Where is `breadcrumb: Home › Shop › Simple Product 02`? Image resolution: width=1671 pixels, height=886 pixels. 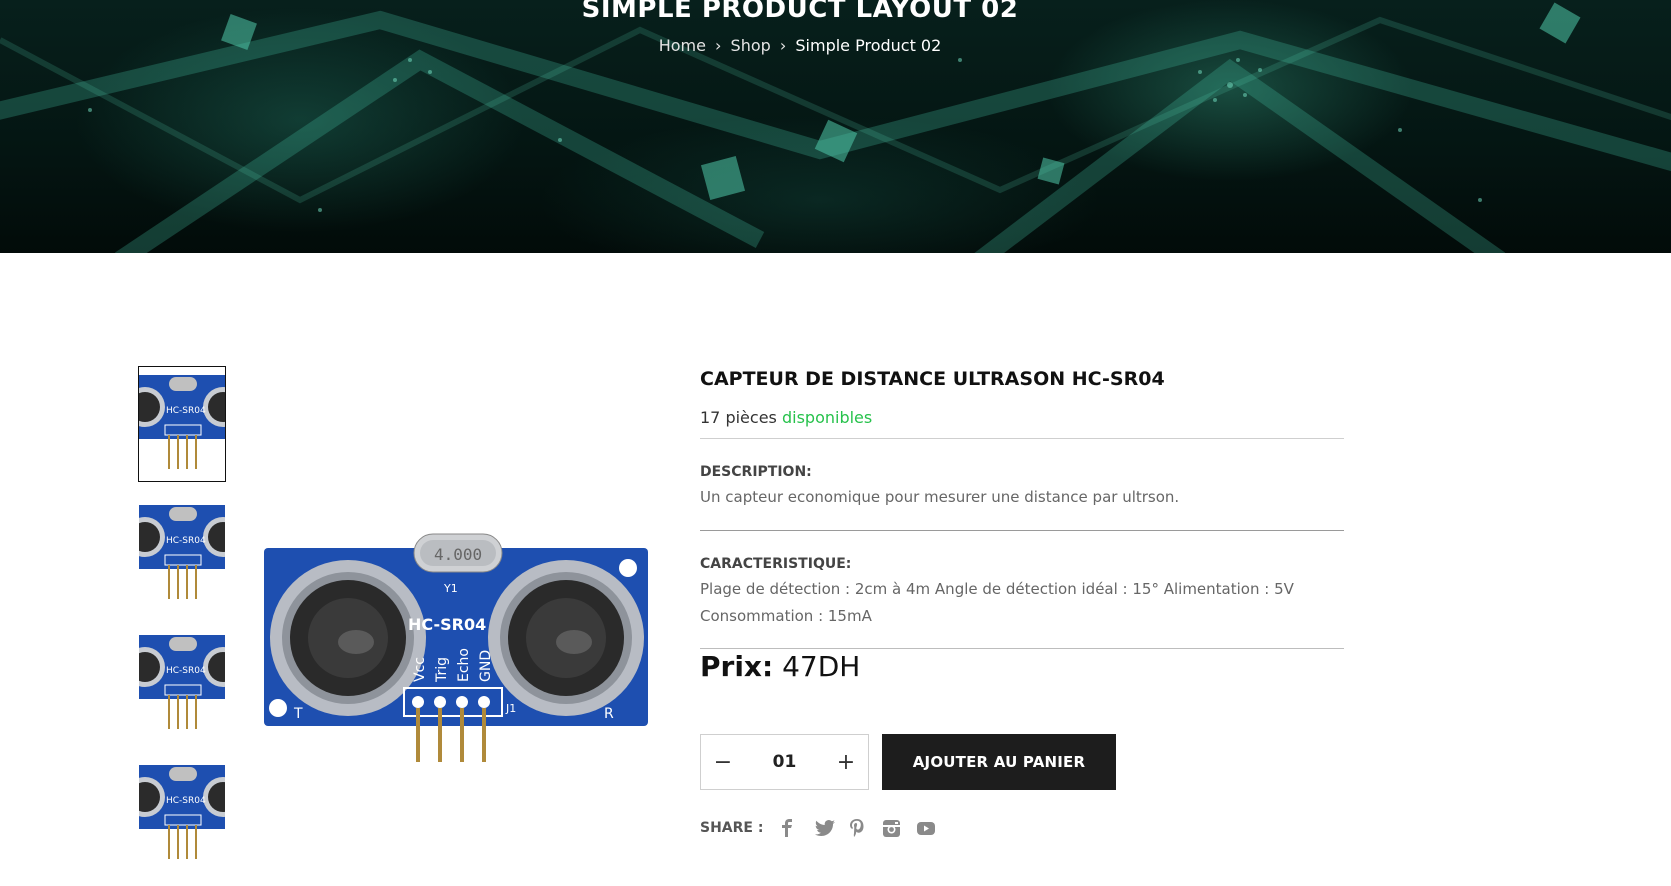
breadcrumb: Home › Shop › Simple Product 02 is located at coordinates (800, 45).